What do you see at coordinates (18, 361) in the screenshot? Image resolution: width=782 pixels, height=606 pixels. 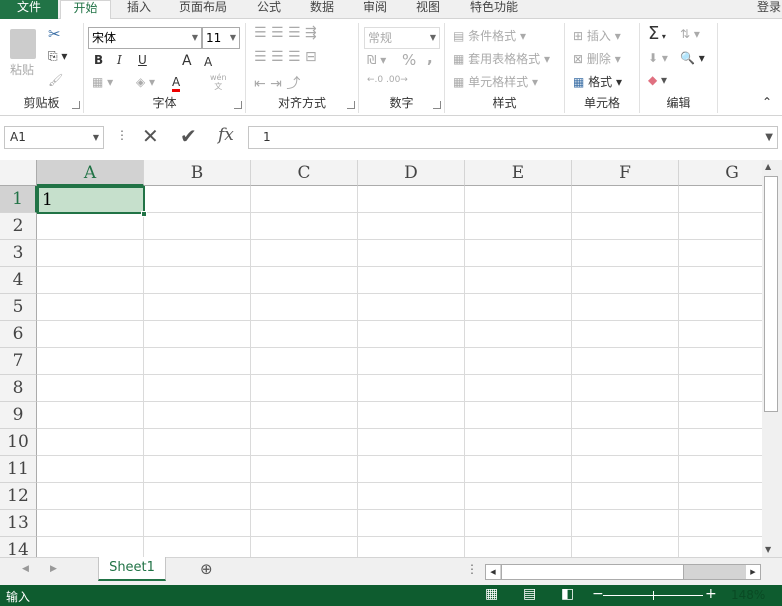 I see `row-header-7: 7` at bounding box center [18, 361].